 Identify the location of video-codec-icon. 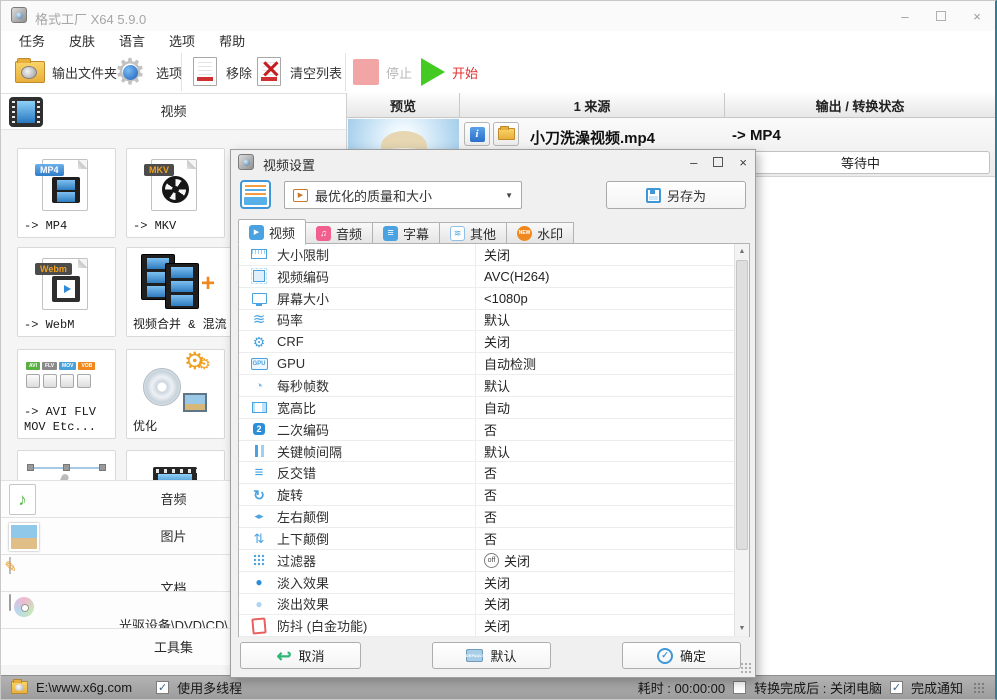
(259, 276).